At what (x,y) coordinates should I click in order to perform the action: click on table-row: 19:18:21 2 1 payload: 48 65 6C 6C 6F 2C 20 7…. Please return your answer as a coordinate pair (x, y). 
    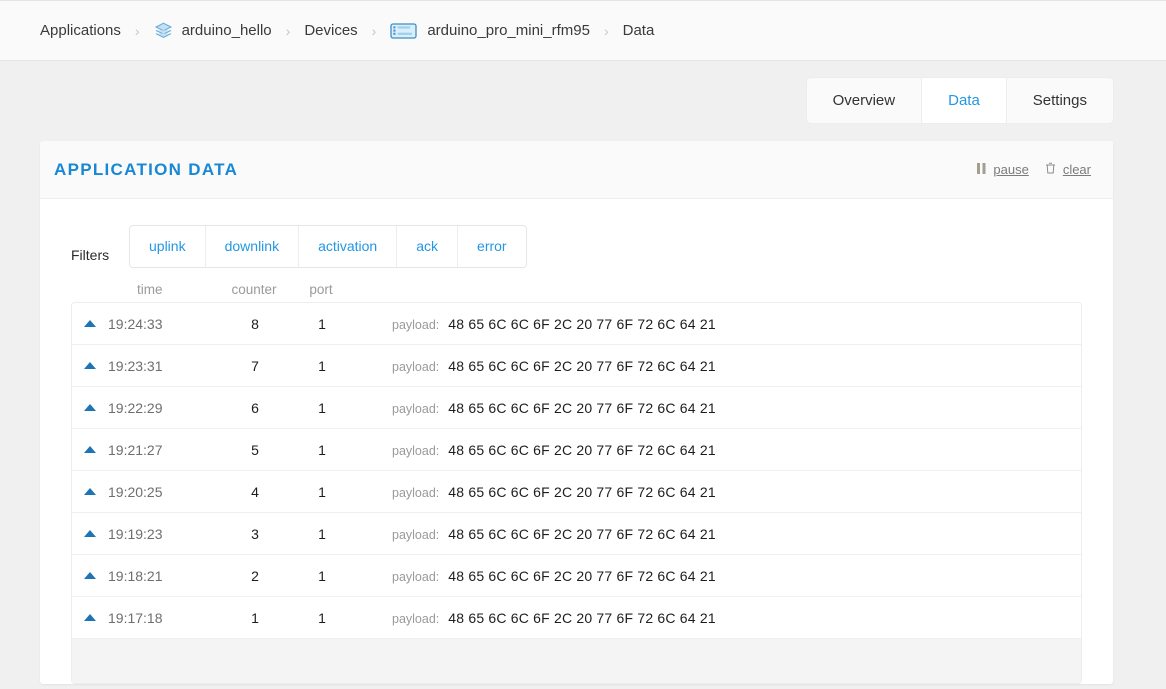
    Looking at the image, I should click on (576, 576).